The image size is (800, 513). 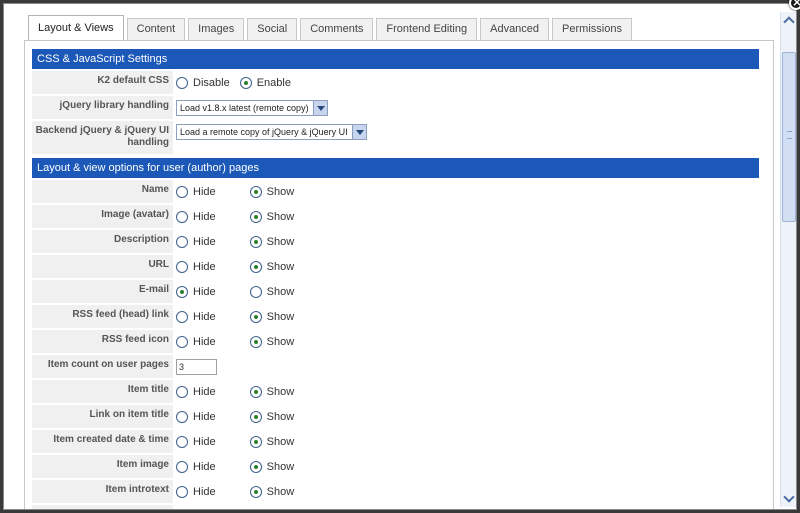 I want to click on item-count-row: Item count on user pages 3, so click(x=395, y=366).